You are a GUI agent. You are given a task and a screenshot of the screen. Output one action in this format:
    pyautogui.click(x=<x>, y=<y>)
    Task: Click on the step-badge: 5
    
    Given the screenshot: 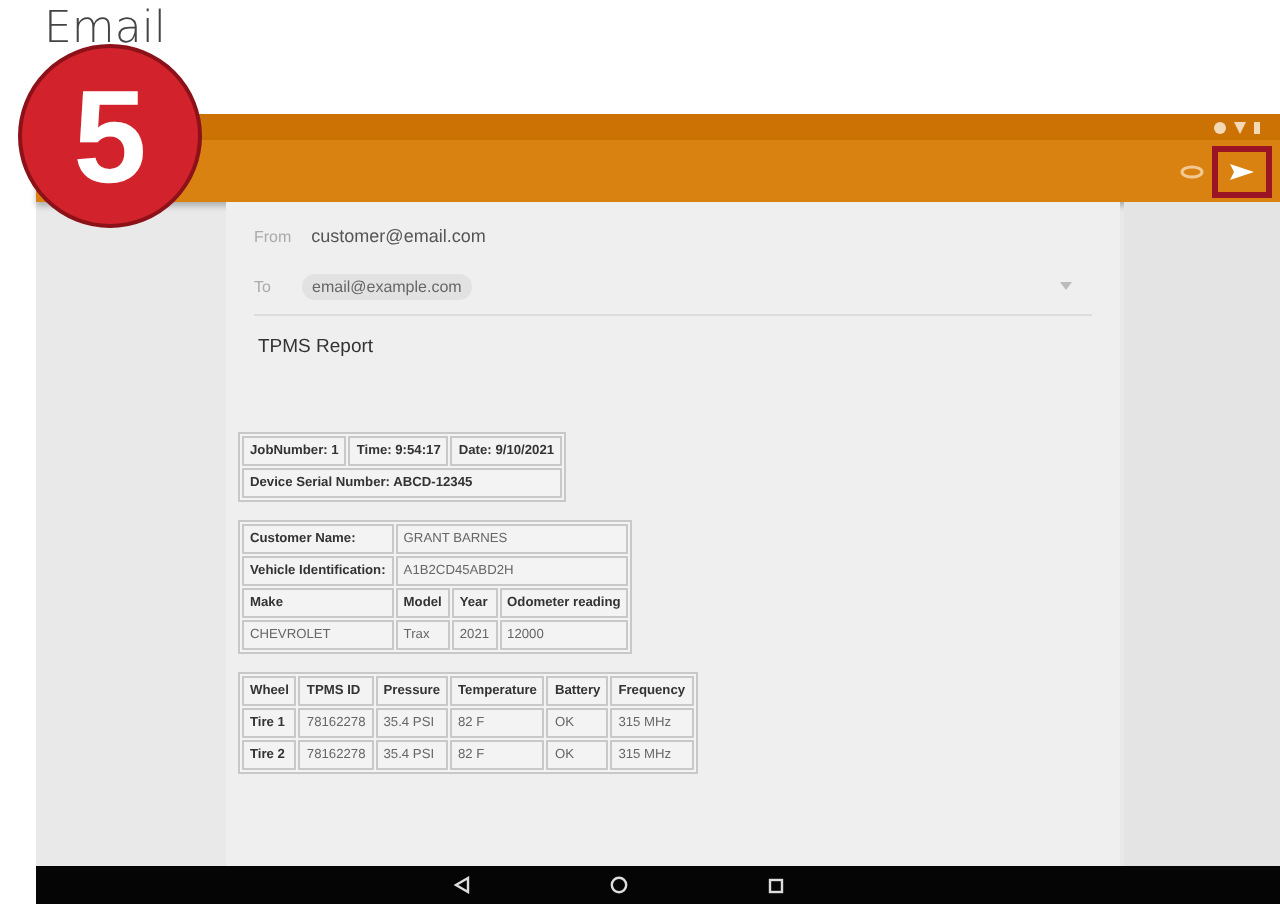 What is the action you would take?
    pyautogui.click(x=110, y=136)
    